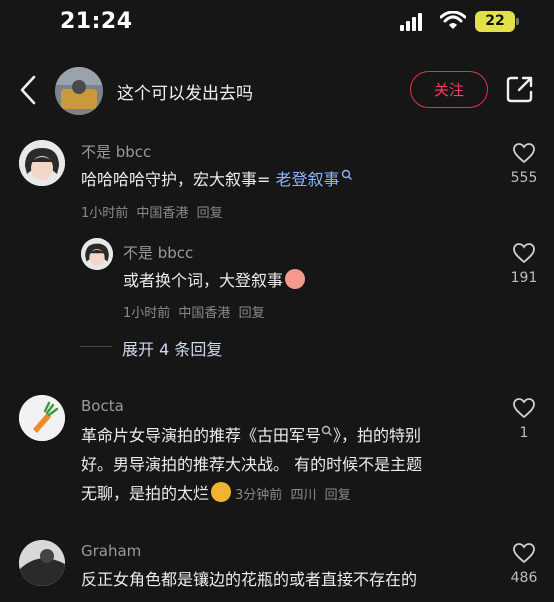  I want to click on comment-meta: 3分钟前 四川 回复, so click(293, 495).